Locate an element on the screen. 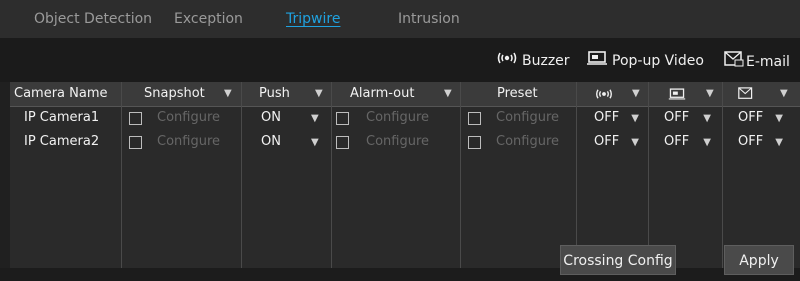  tab-intrusion: Intrusion is located at coordinates (429, 19).